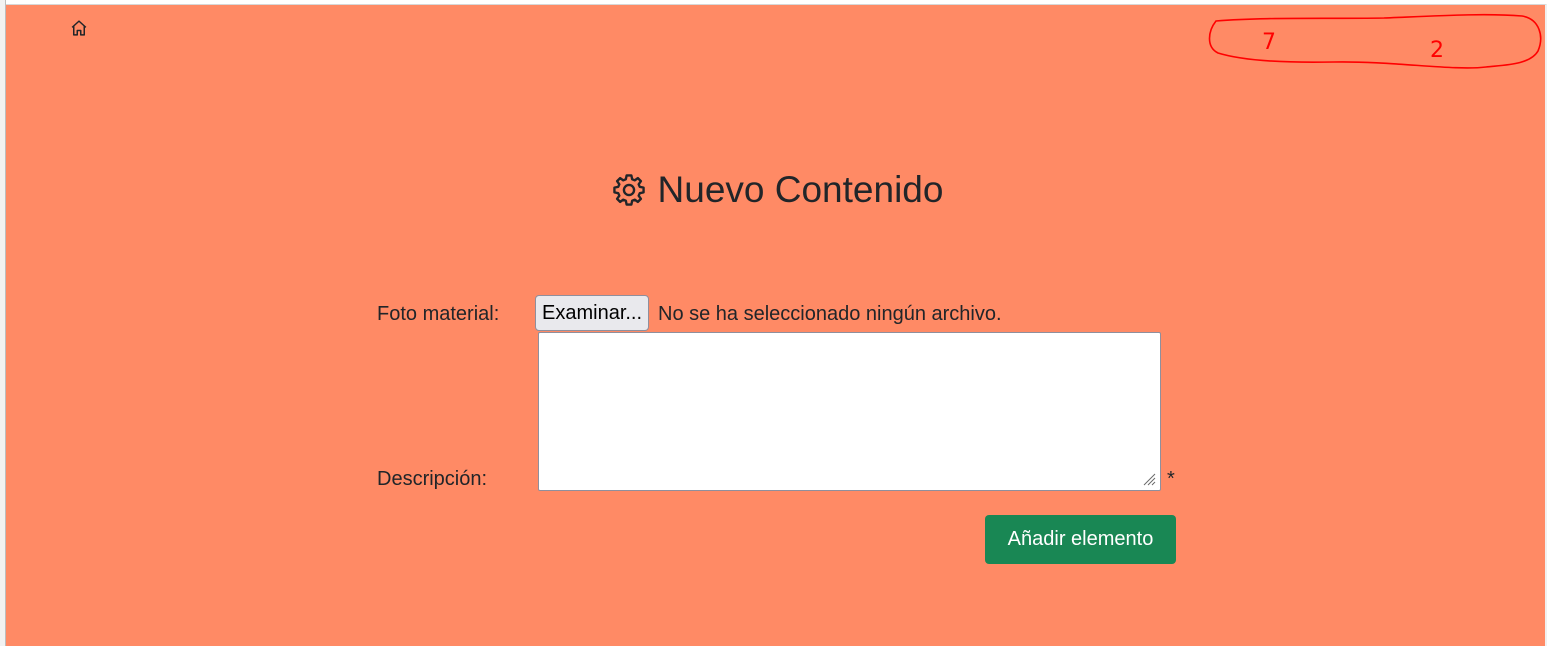  Describe the element at coordinates (800, 189) in the screenshot. I see `page-title-text: Nuevo Contenido` at that location.